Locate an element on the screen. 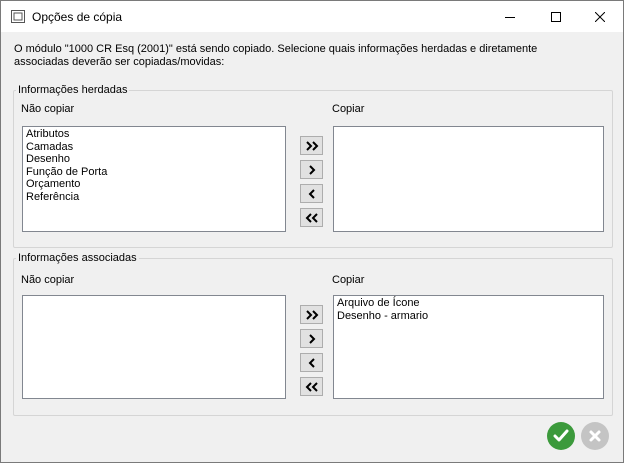  list-item: Função de Porta is located at coordinates (154, 172).